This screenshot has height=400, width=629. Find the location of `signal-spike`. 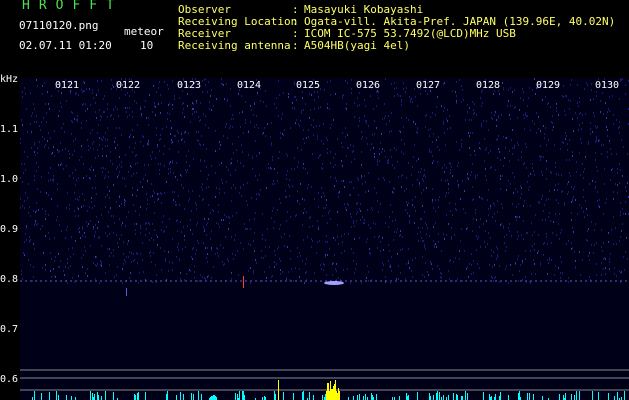

signal-spike is located at coordinates (278, 390).